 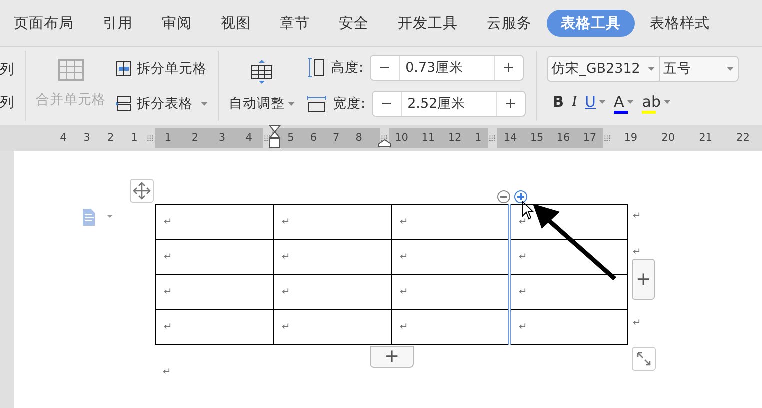 I want to click on ribbon-tab: 云服务, so click(x=509, y=23).